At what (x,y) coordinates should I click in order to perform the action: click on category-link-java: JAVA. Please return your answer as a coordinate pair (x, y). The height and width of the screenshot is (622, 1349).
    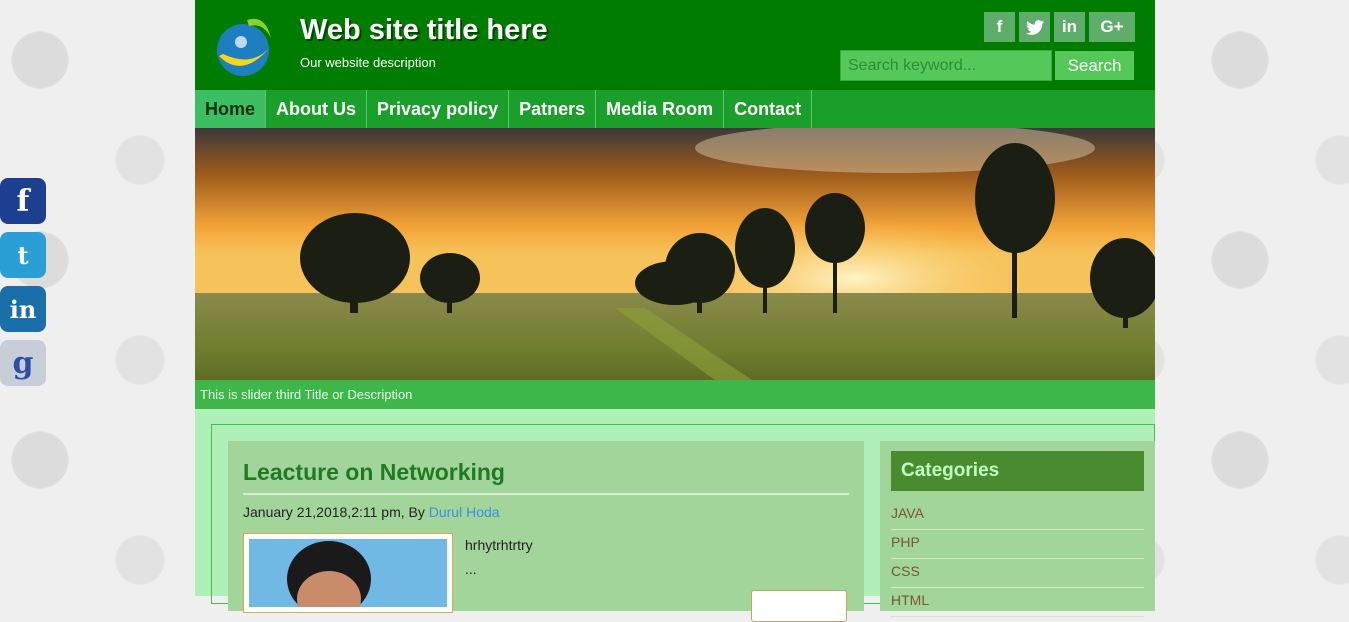
    Looking at the image, I should click on (1017, 515).